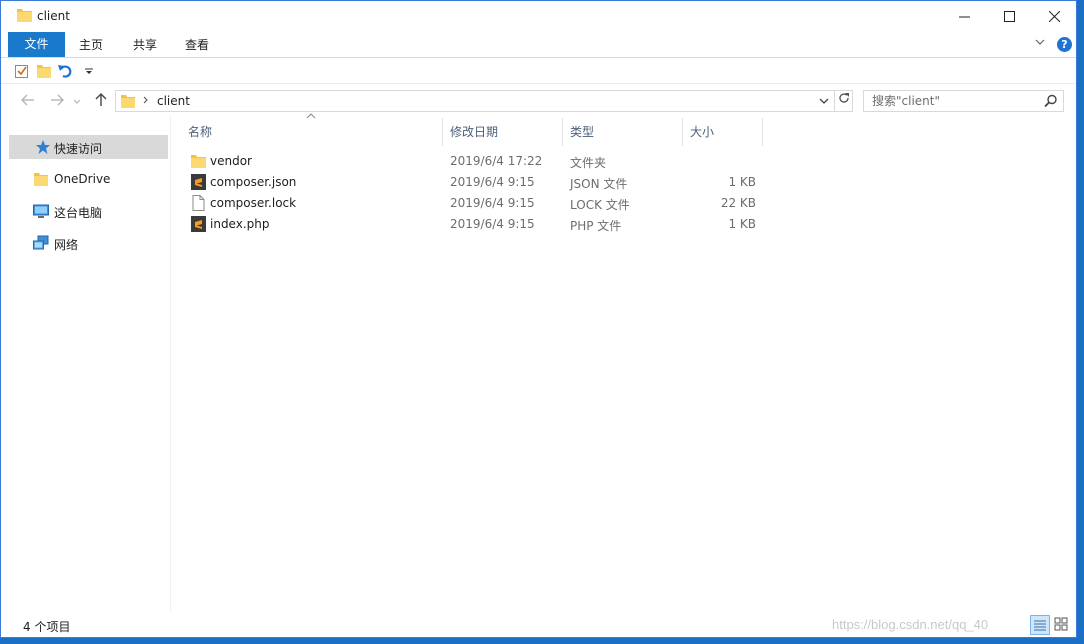 This screenshot has width=1084, height=644. Describe the element at coordinates (588, 163) in the screenshot. I see `file-type: 文件夹` at that location.